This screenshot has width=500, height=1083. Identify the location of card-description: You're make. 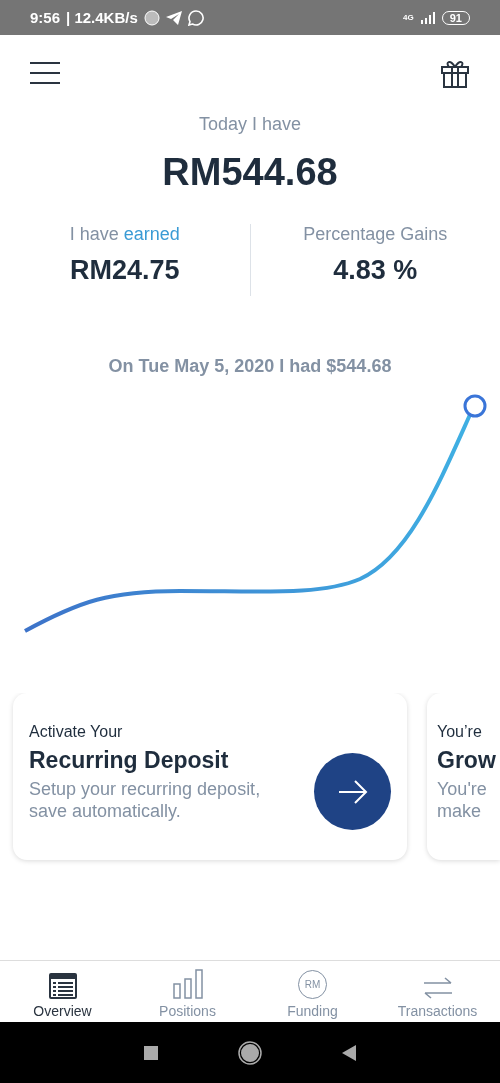
(462, 800).